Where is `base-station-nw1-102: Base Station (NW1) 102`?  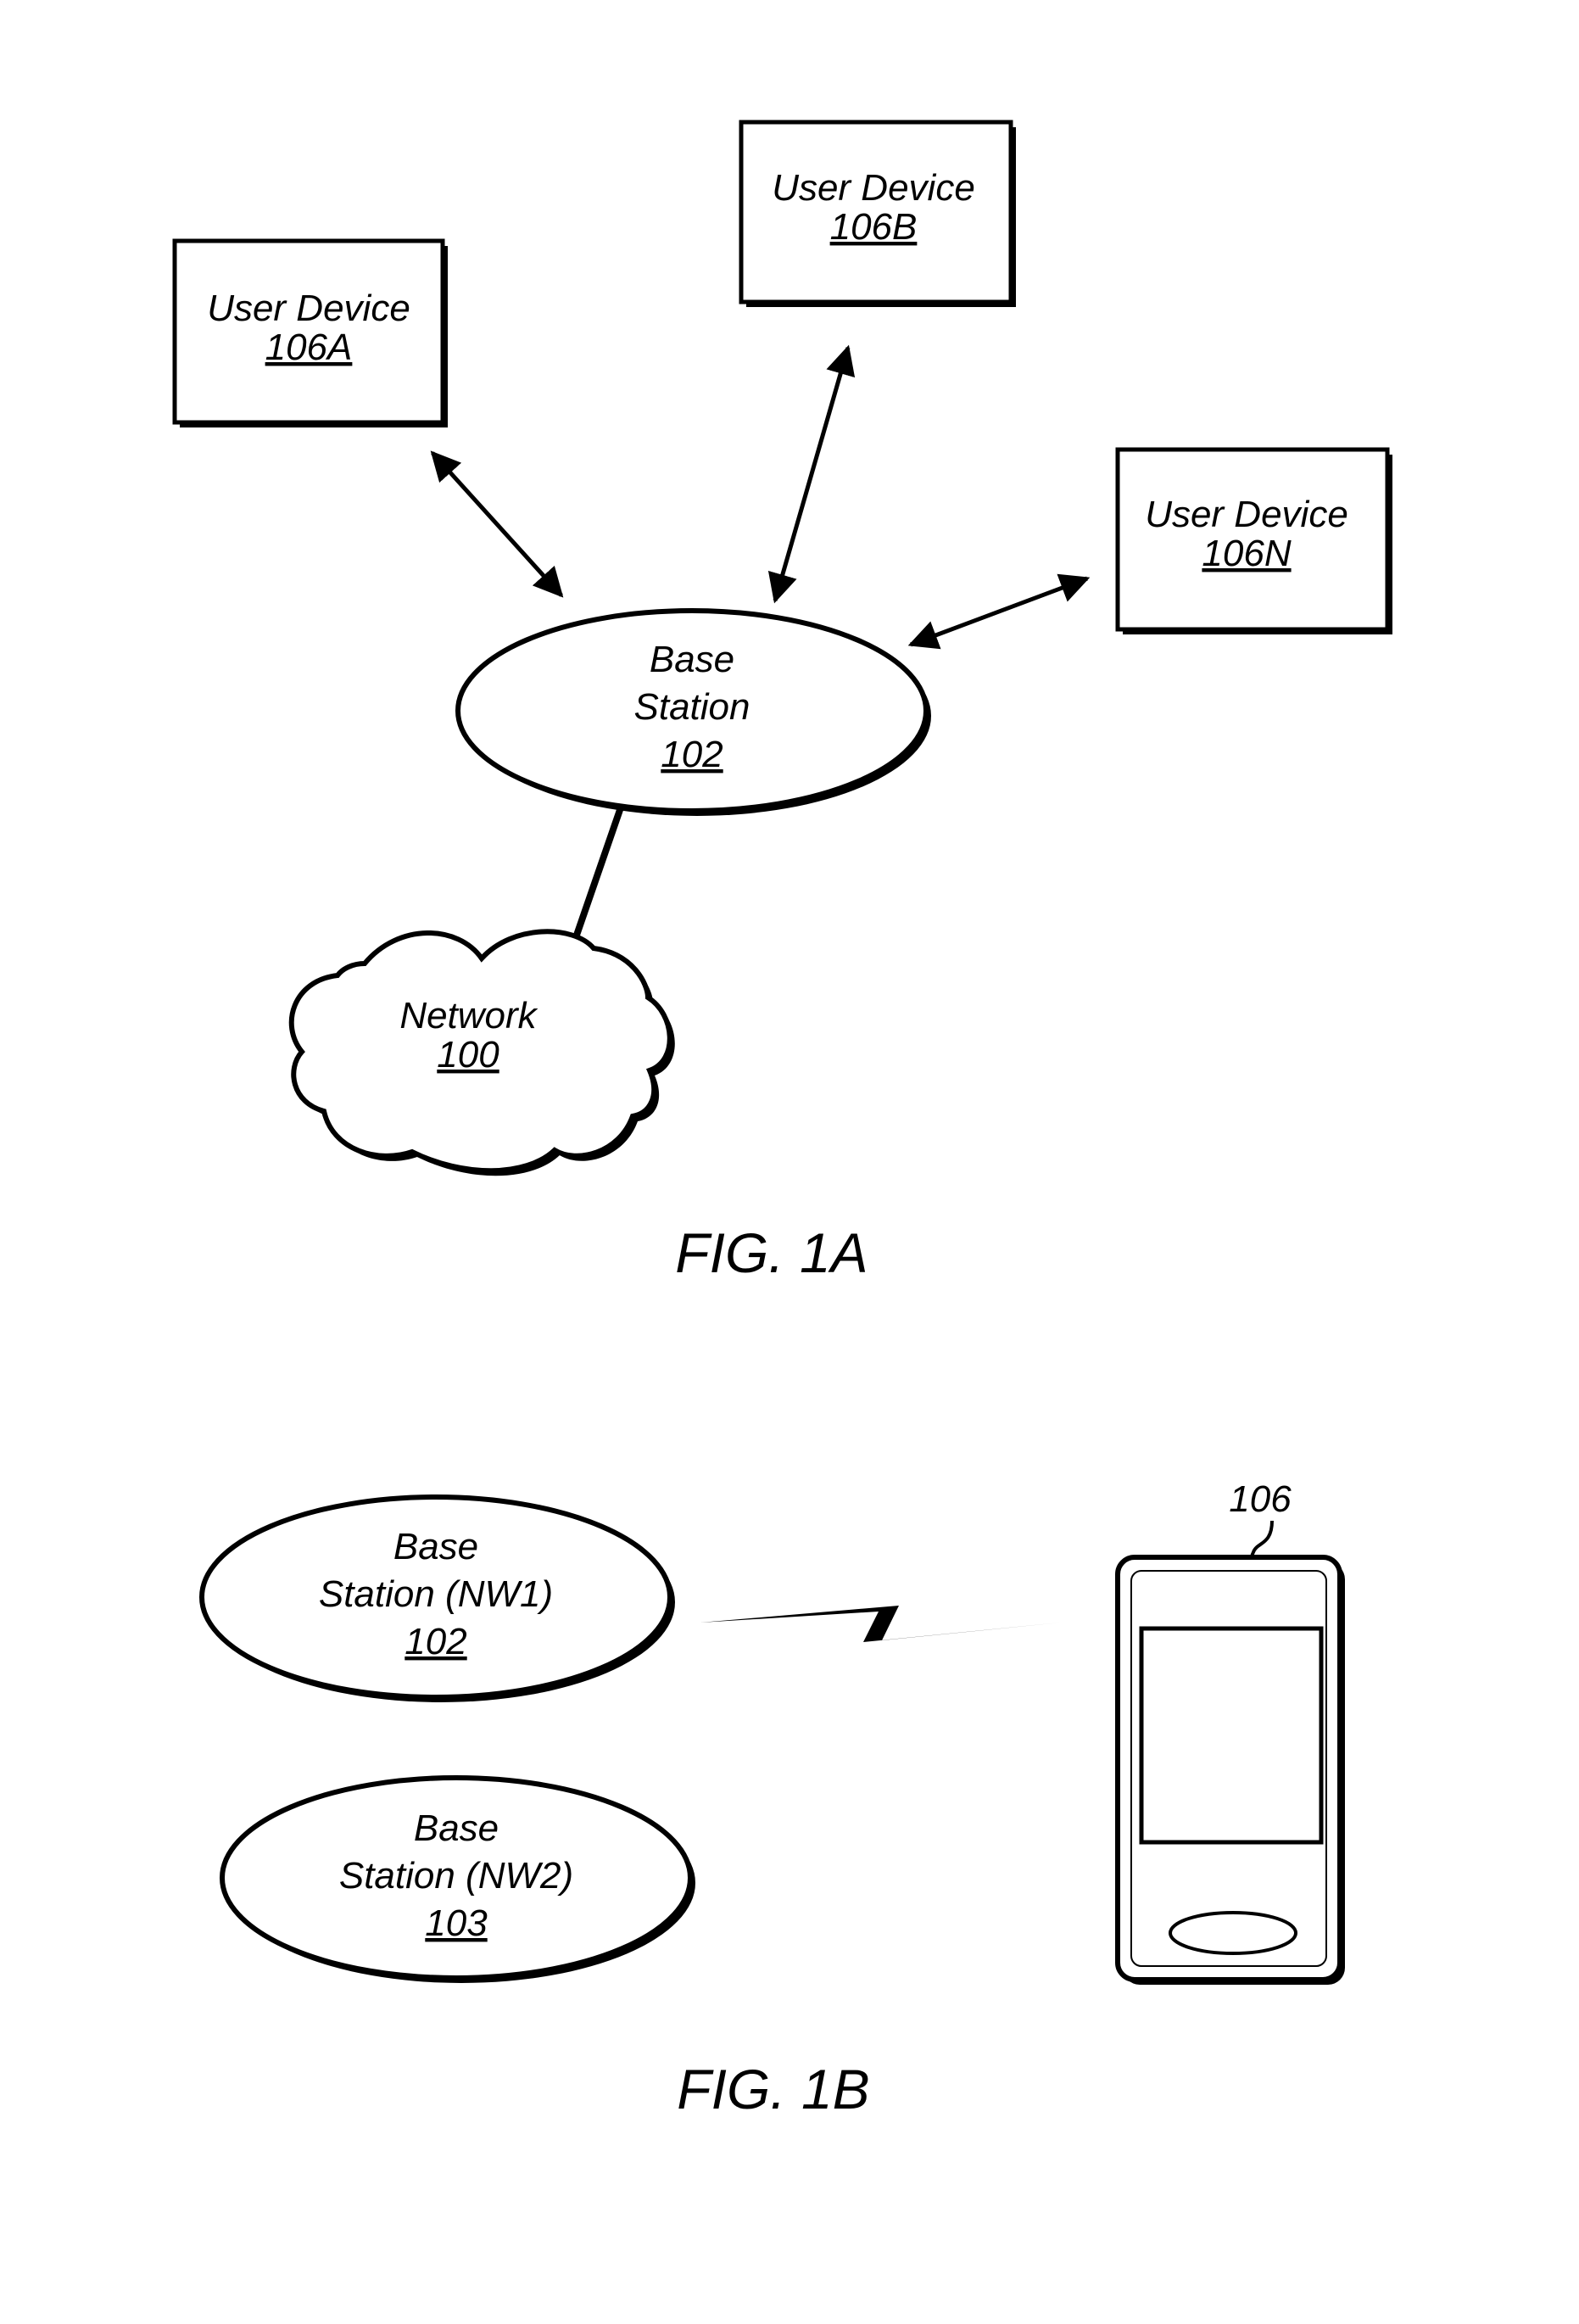 base-station-nw1-102: Base Station (NW1) 102 is located at coordinates (437, 1598).